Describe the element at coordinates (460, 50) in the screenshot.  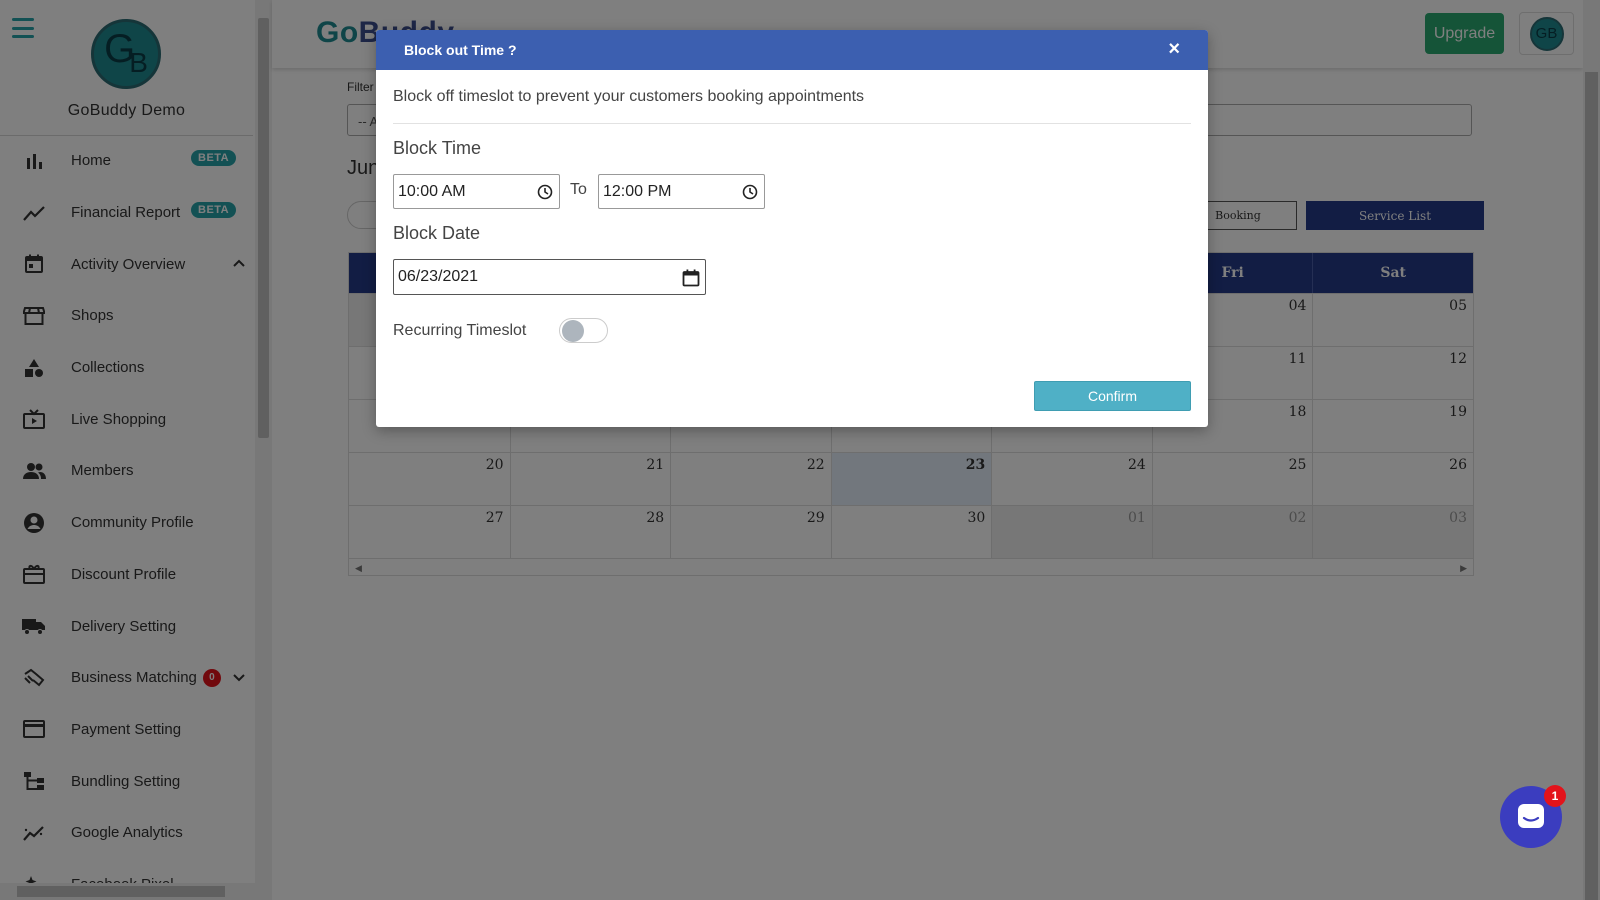
I see `dialog-title: Block out Time ?` at that location.